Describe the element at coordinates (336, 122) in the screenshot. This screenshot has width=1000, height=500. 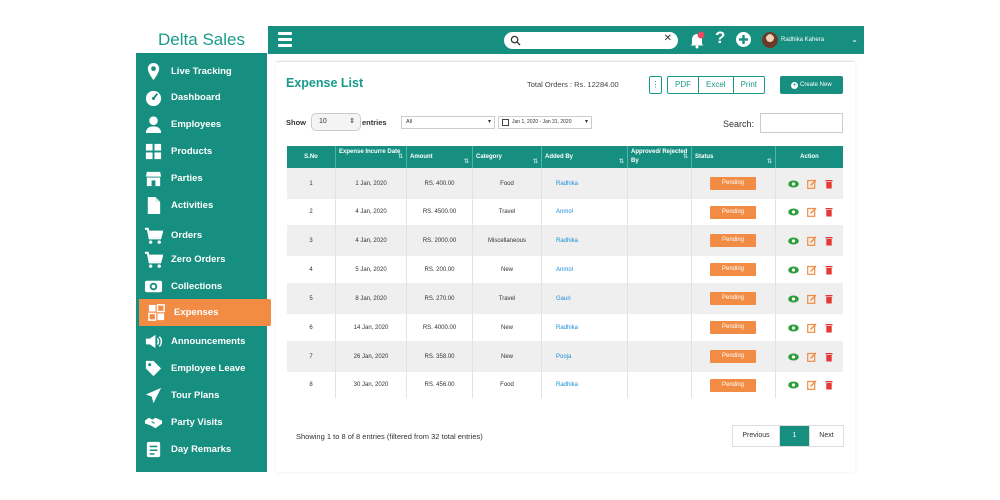
I see `entries-per-page-select: 10 ⇕` at that location.